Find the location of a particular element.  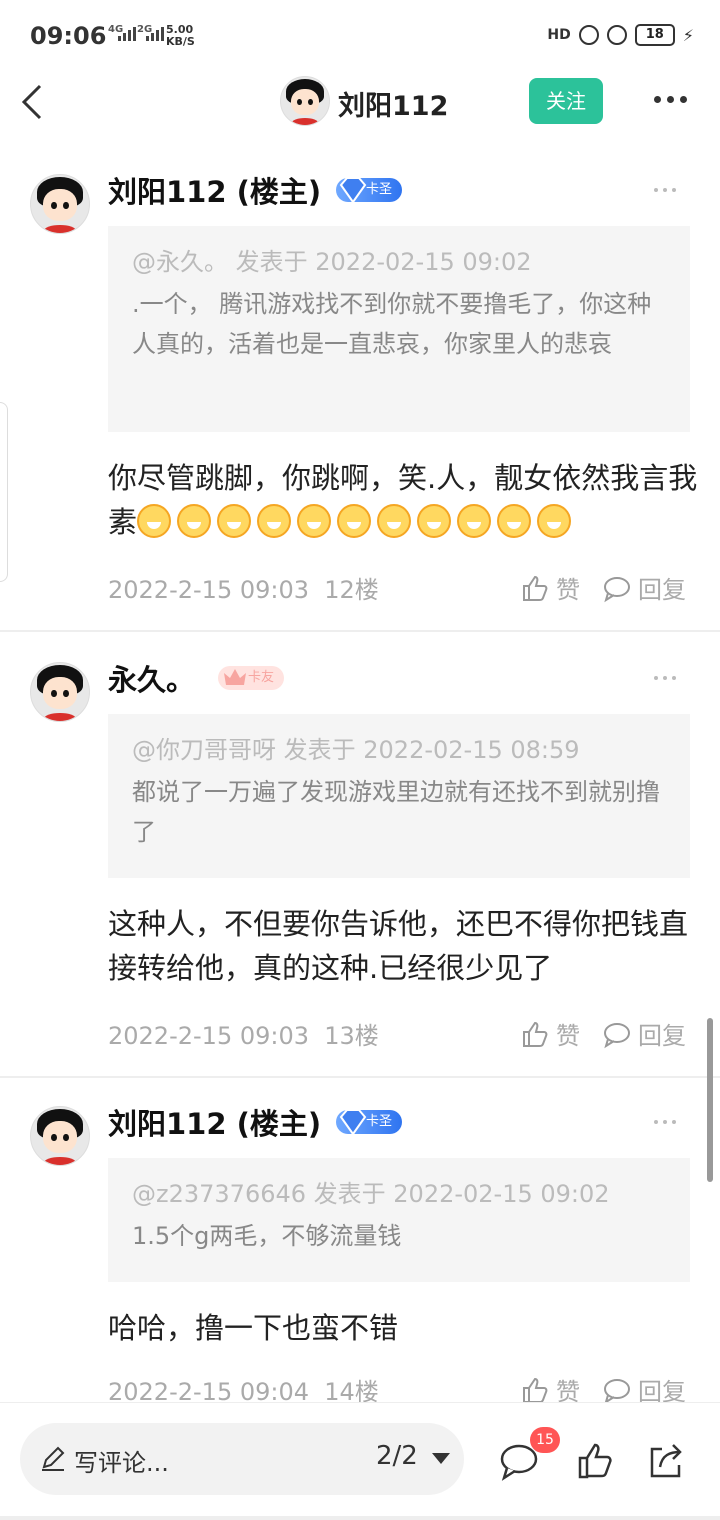

hd-icon: HD is located at coordinates (559, 35).